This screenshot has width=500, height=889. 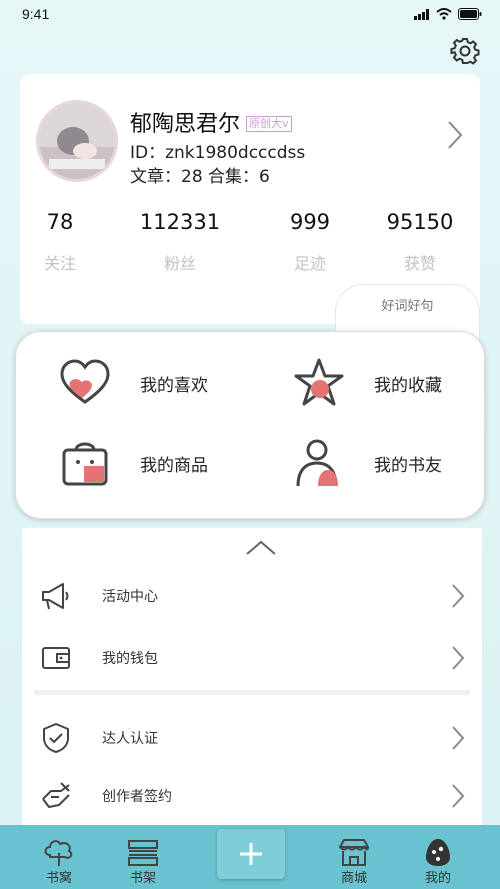 What do you see at coordinates (438, 852) in the screenshot?
I see `profile-egg-icon` at bounding box center [438, 852].